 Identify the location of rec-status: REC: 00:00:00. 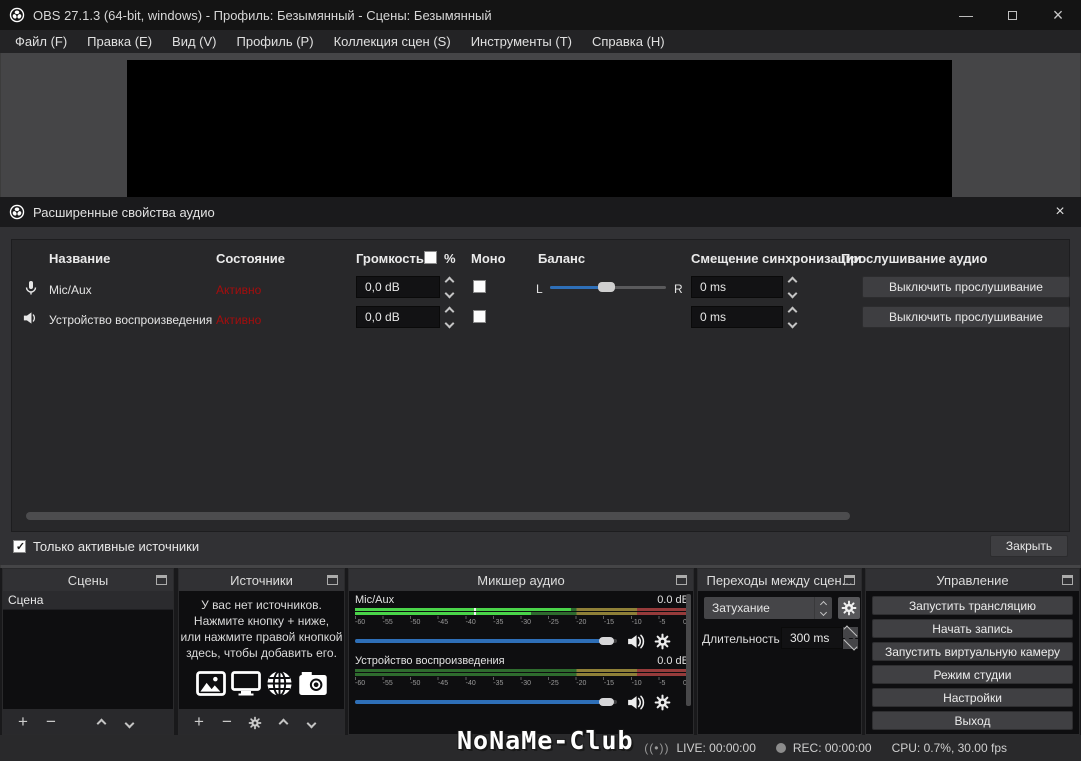
(823, 748).